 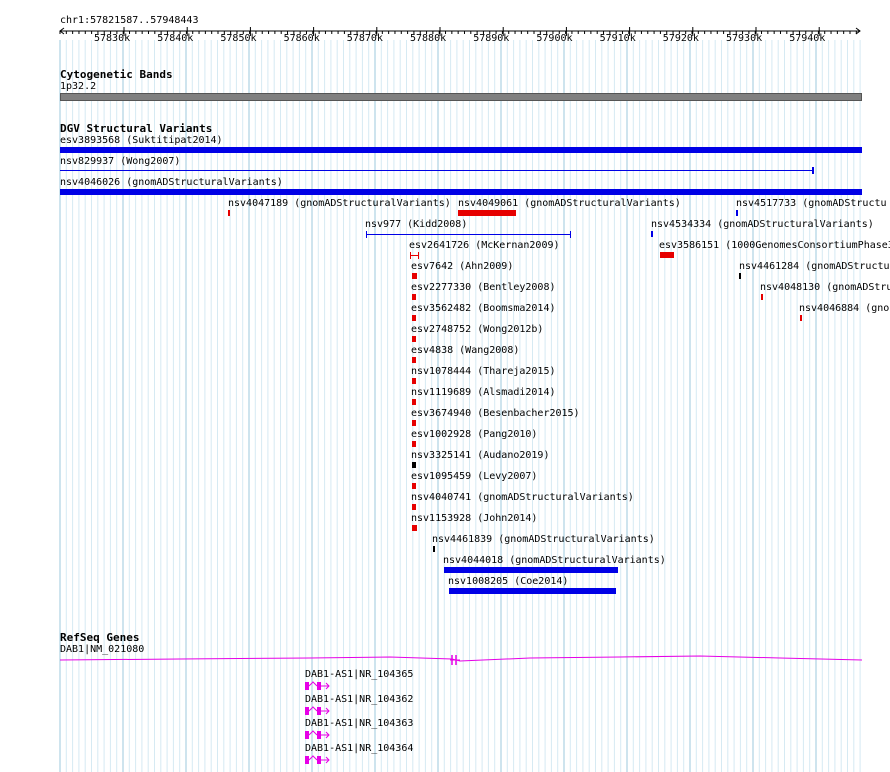 I want to click on variant-label: esv1002928 (Pang2010), so click(x=474, y=434).